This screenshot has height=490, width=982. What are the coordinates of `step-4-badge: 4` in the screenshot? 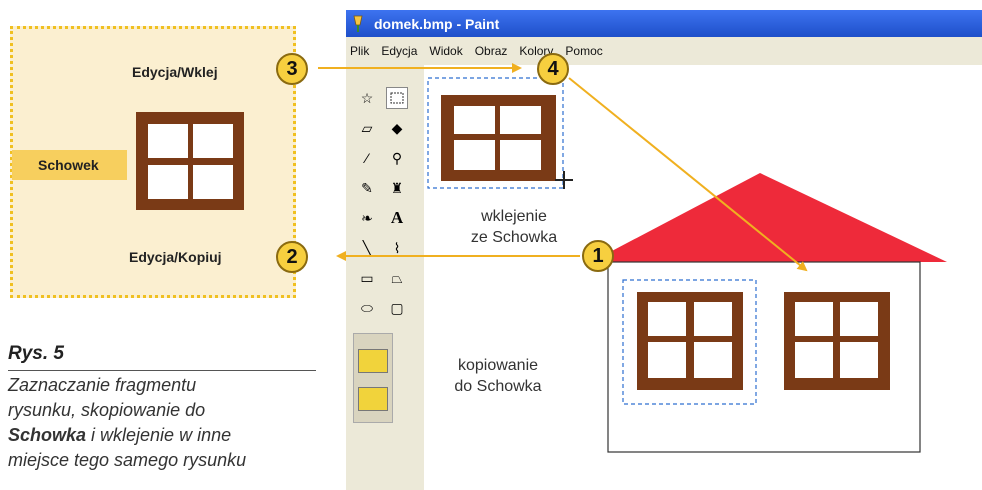 It's located at (553, 69).